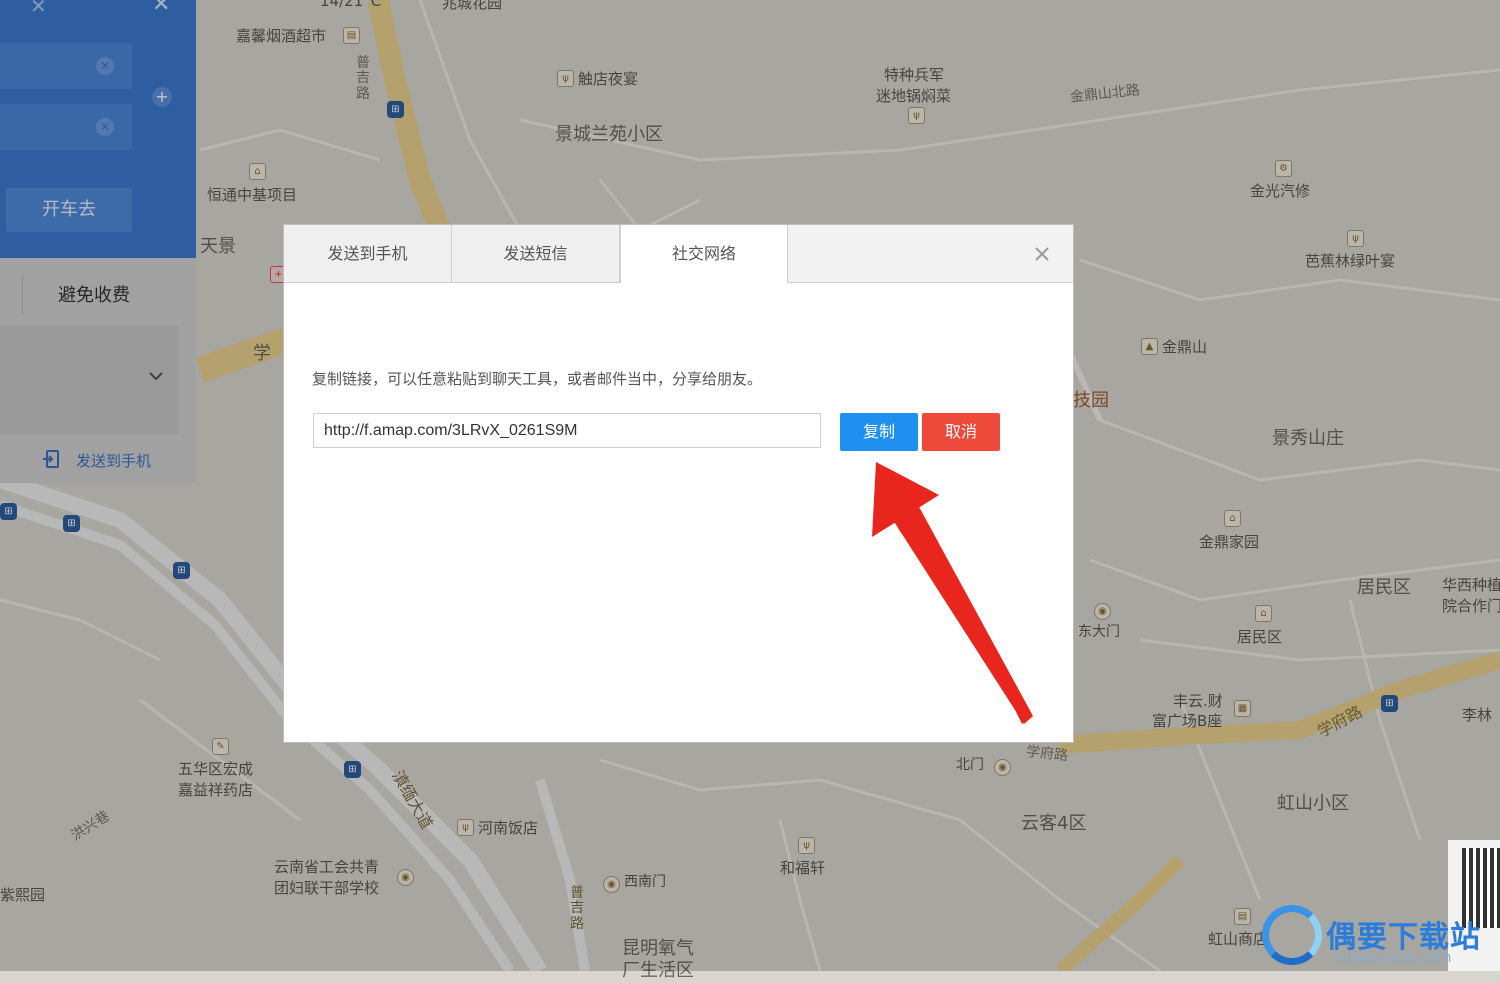 The width and height of the screenshot is (1500, 983). Describe the element at coordinates (567, 430) in the screenshot. I see `share-url-field: http://f.amap.com/3LRvX_0261S9M` at that location.